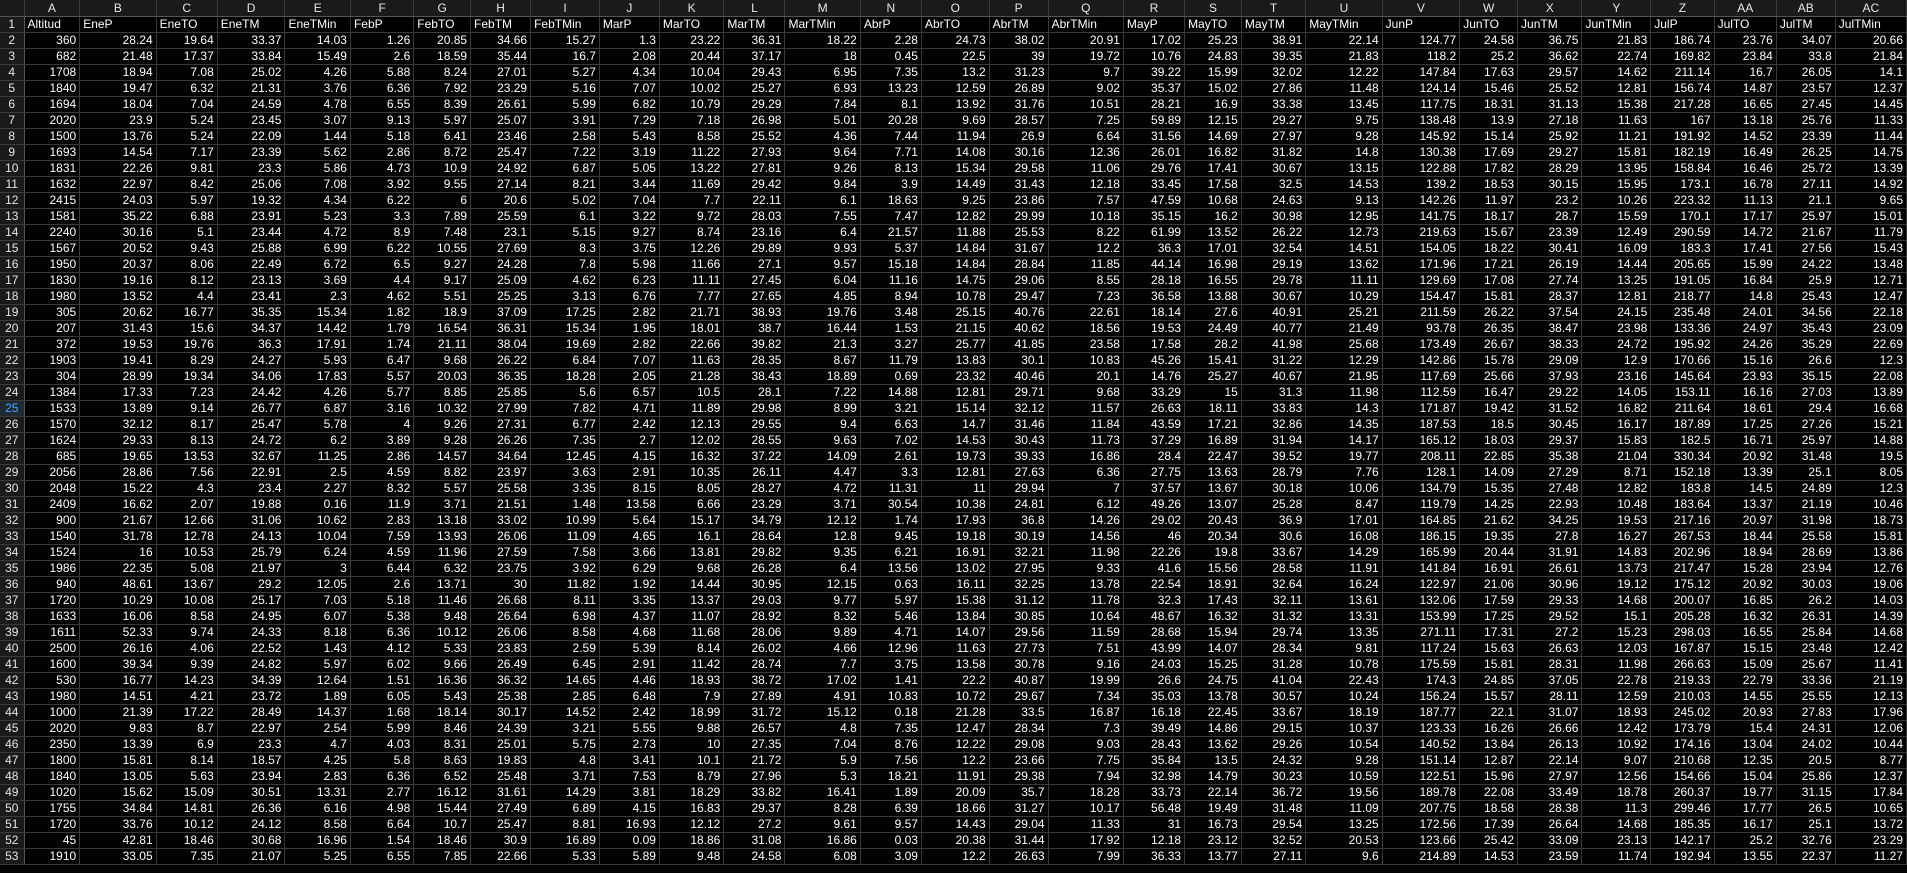 This screenshot has height=873, width=1907. What do you see at coordinates (118, 856) in the screenshot?
I see `data-cell: 33.05` at bounding box center [118, 856].